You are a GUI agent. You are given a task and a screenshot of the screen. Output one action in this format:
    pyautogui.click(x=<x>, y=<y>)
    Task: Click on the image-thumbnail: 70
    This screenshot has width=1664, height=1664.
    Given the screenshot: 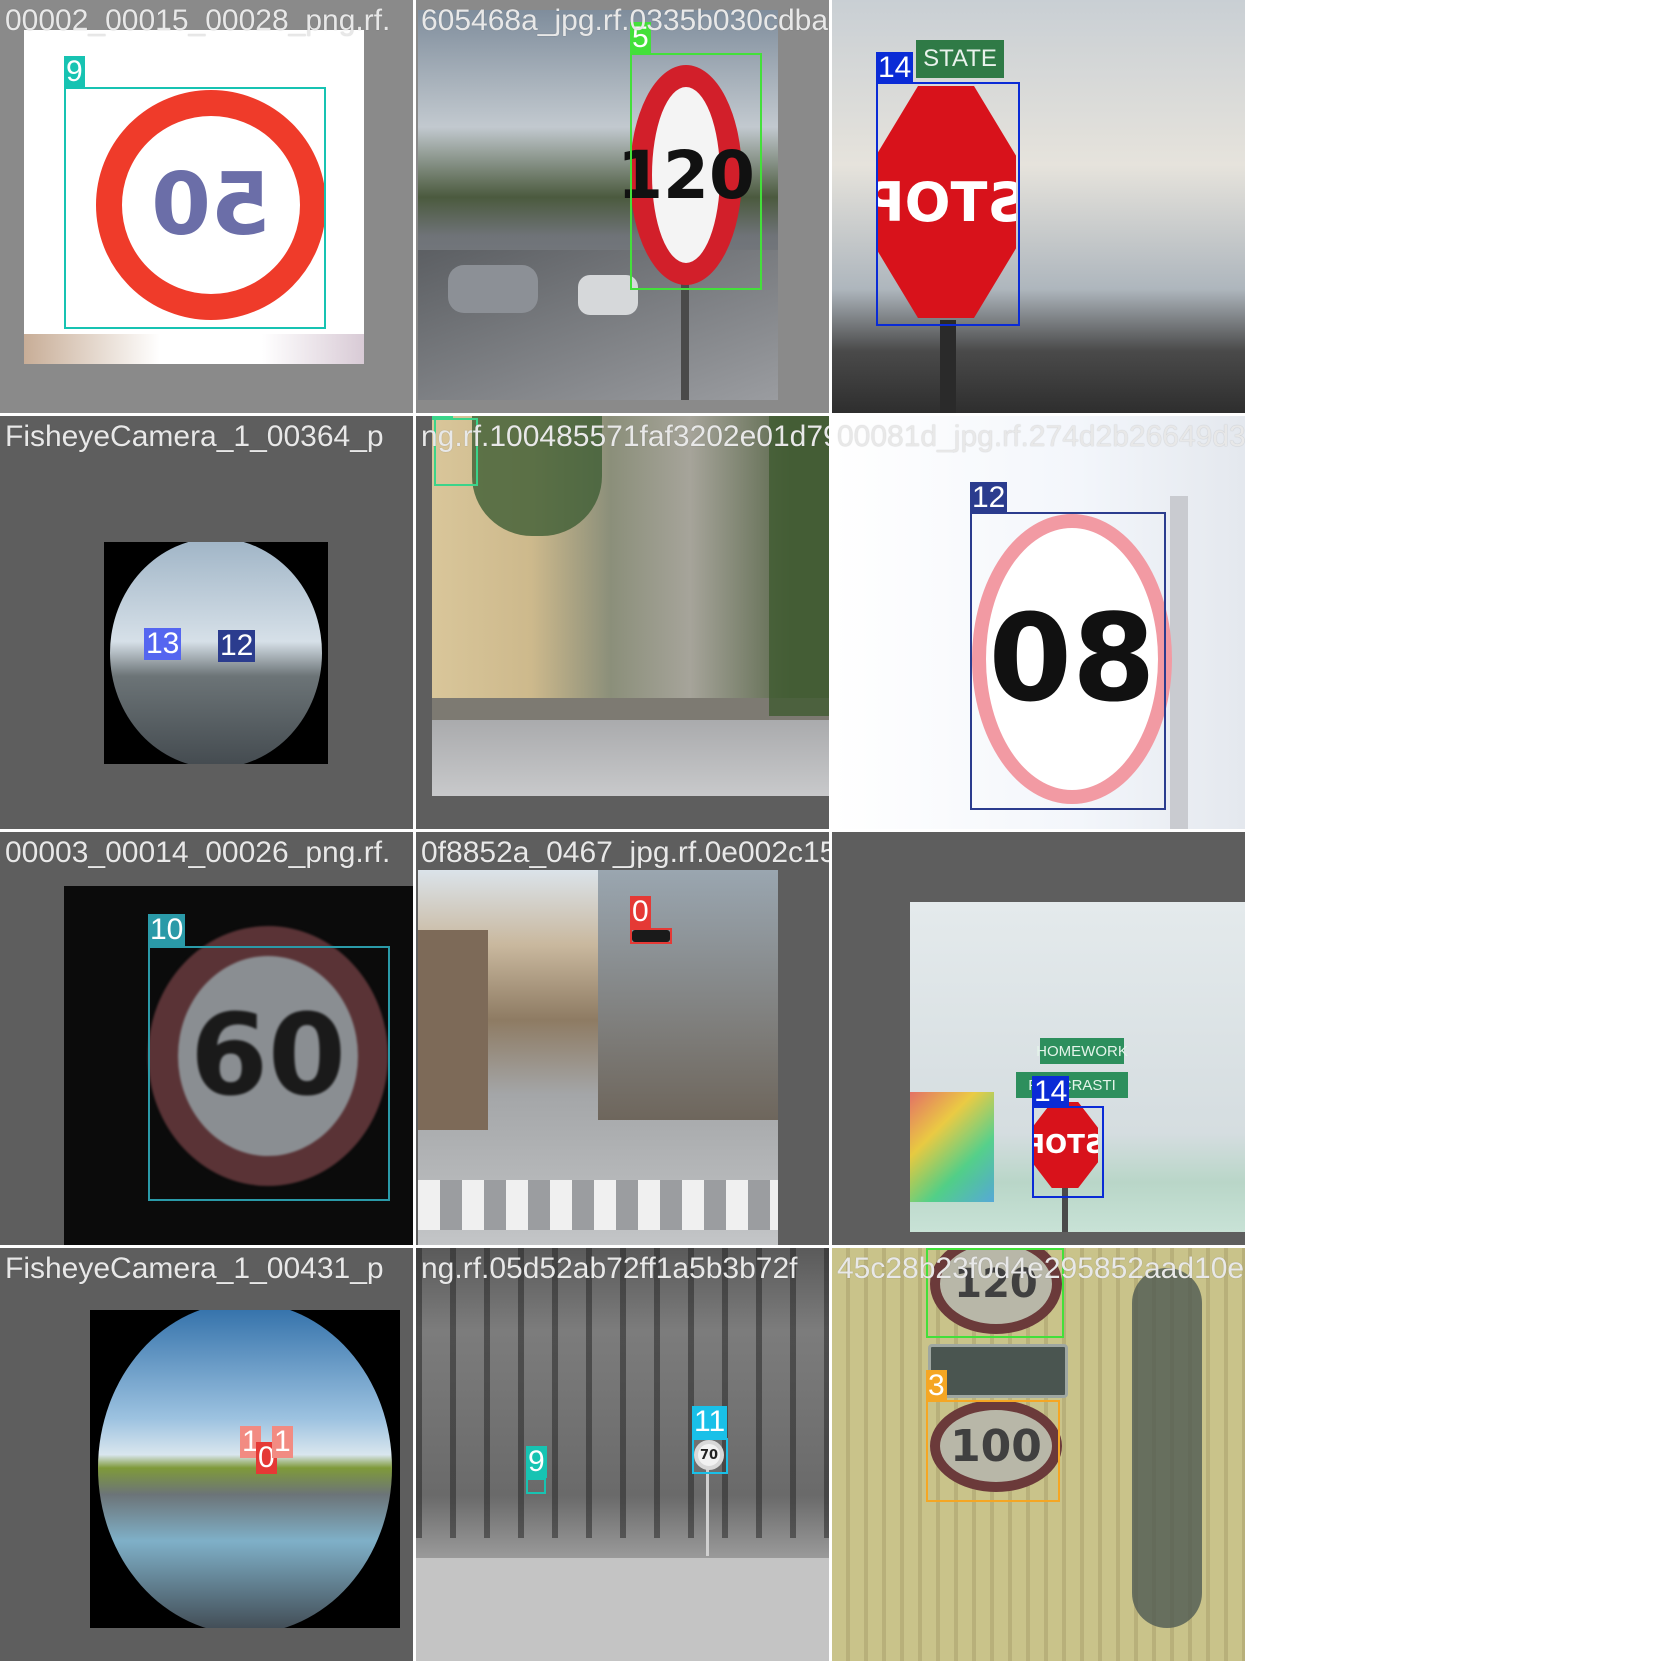 What is the action you would take?
    pyautogui.click(x=622, y=1454)
    